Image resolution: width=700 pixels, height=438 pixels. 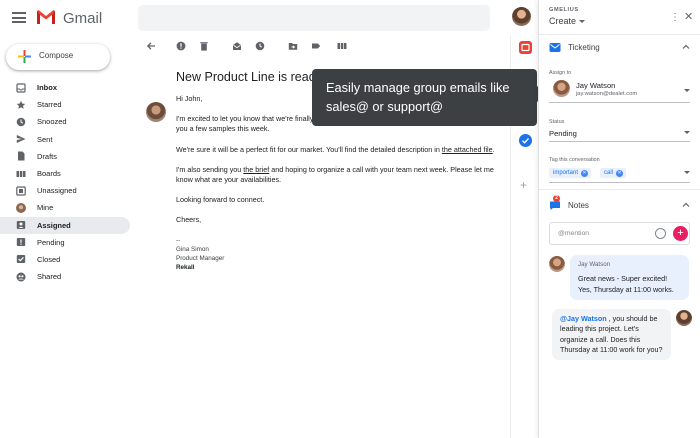 I want to click on notes-title: Notes, so click(x=578, y=205).